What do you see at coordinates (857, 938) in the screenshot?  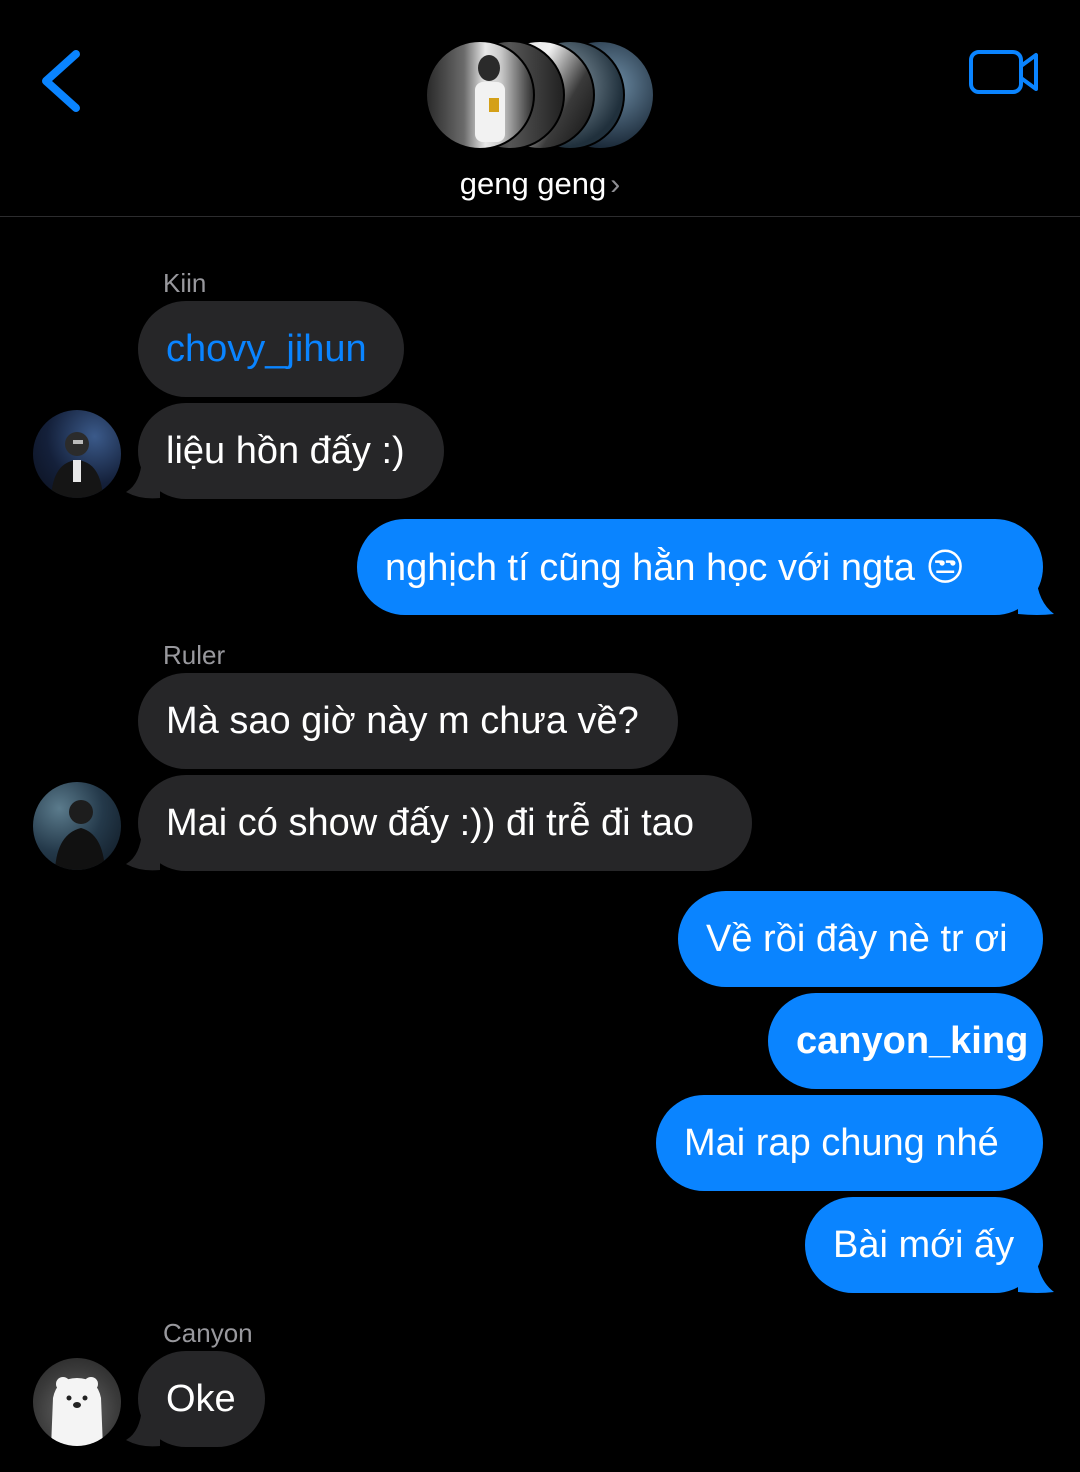 I see `message-text: Về rồi đây nè tr ơi` at bounding box center [857, 938].